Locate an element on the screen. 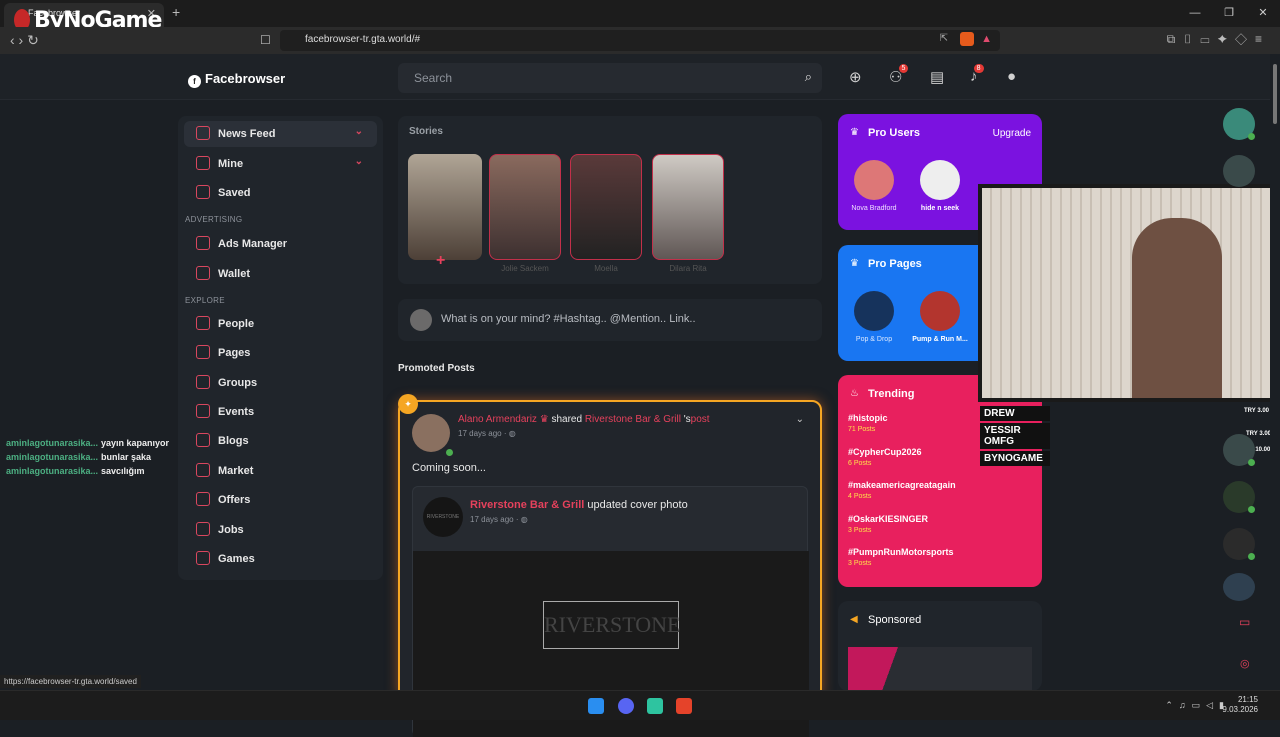 Image resolution: width=1280 pixels, height=737 pixels. settings-icon: ◎ is located at coordinates (1245, 663).